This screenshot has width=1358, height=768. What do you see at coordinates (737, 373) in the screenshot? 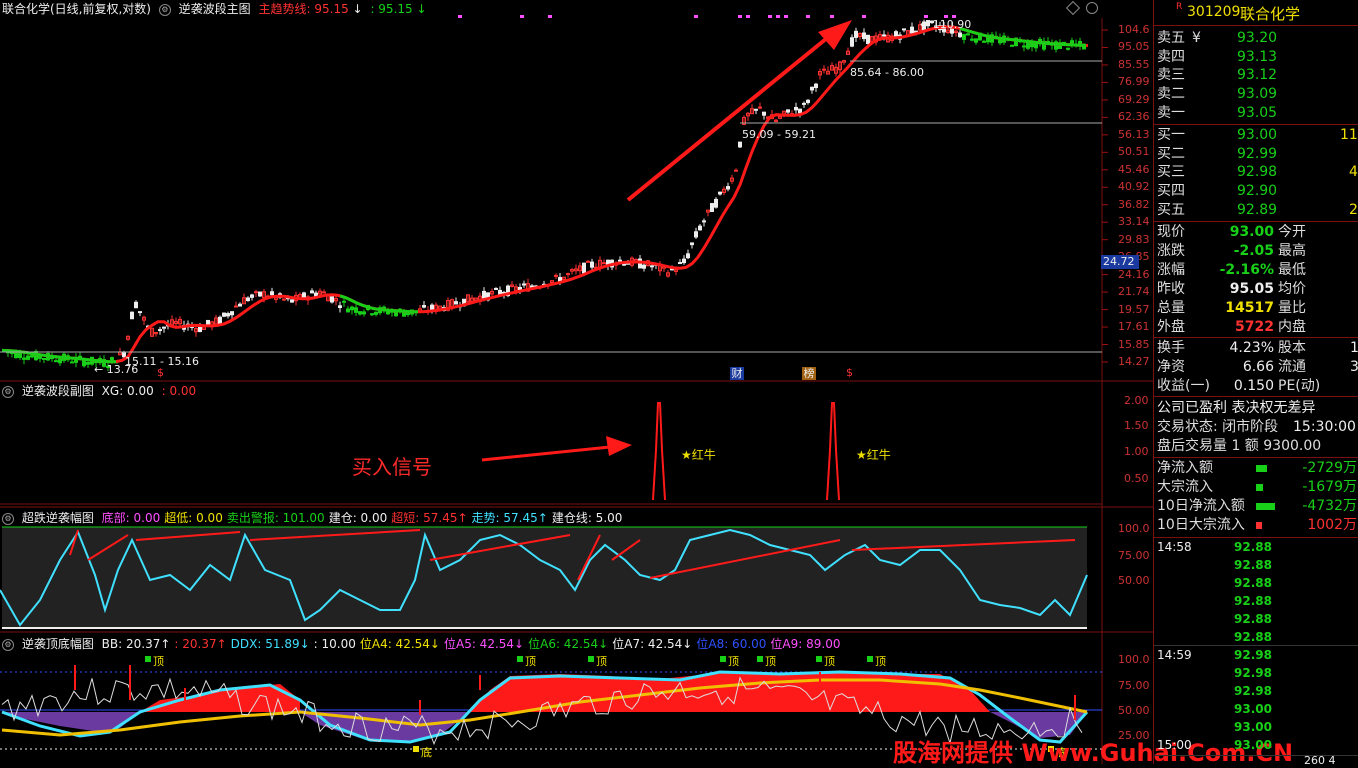
I see `event-marker-finance: 财` at bounding box center [737, 373].